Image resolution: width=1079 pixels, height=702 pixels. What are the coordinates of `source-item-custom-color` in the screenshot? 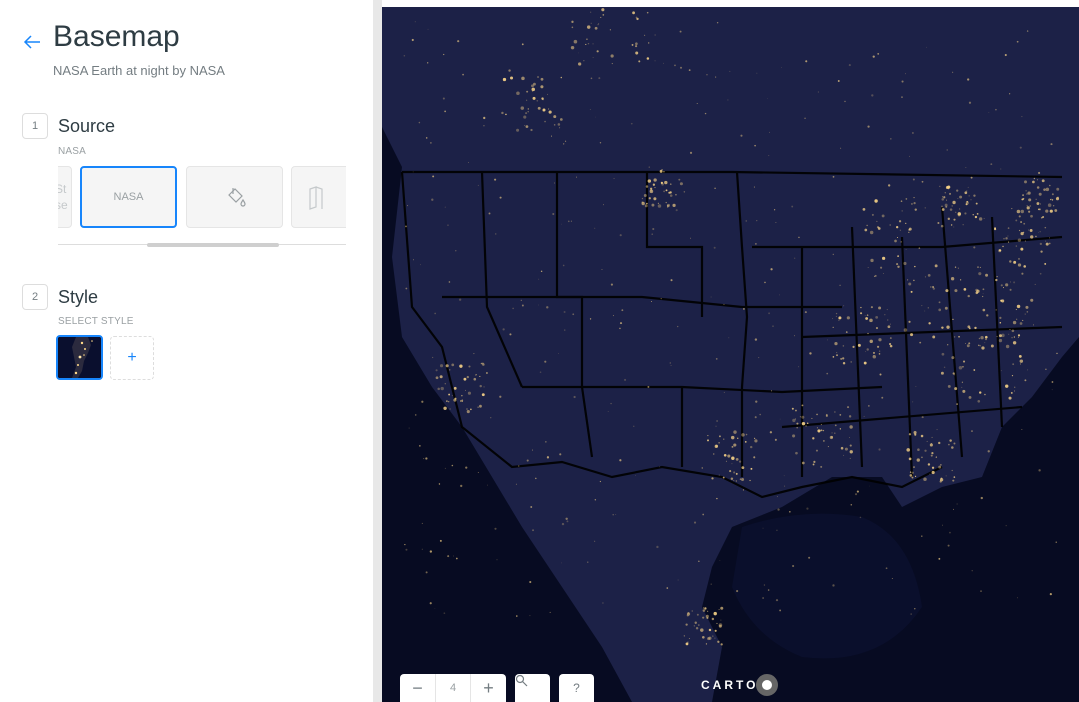 It's located at (234, 197).